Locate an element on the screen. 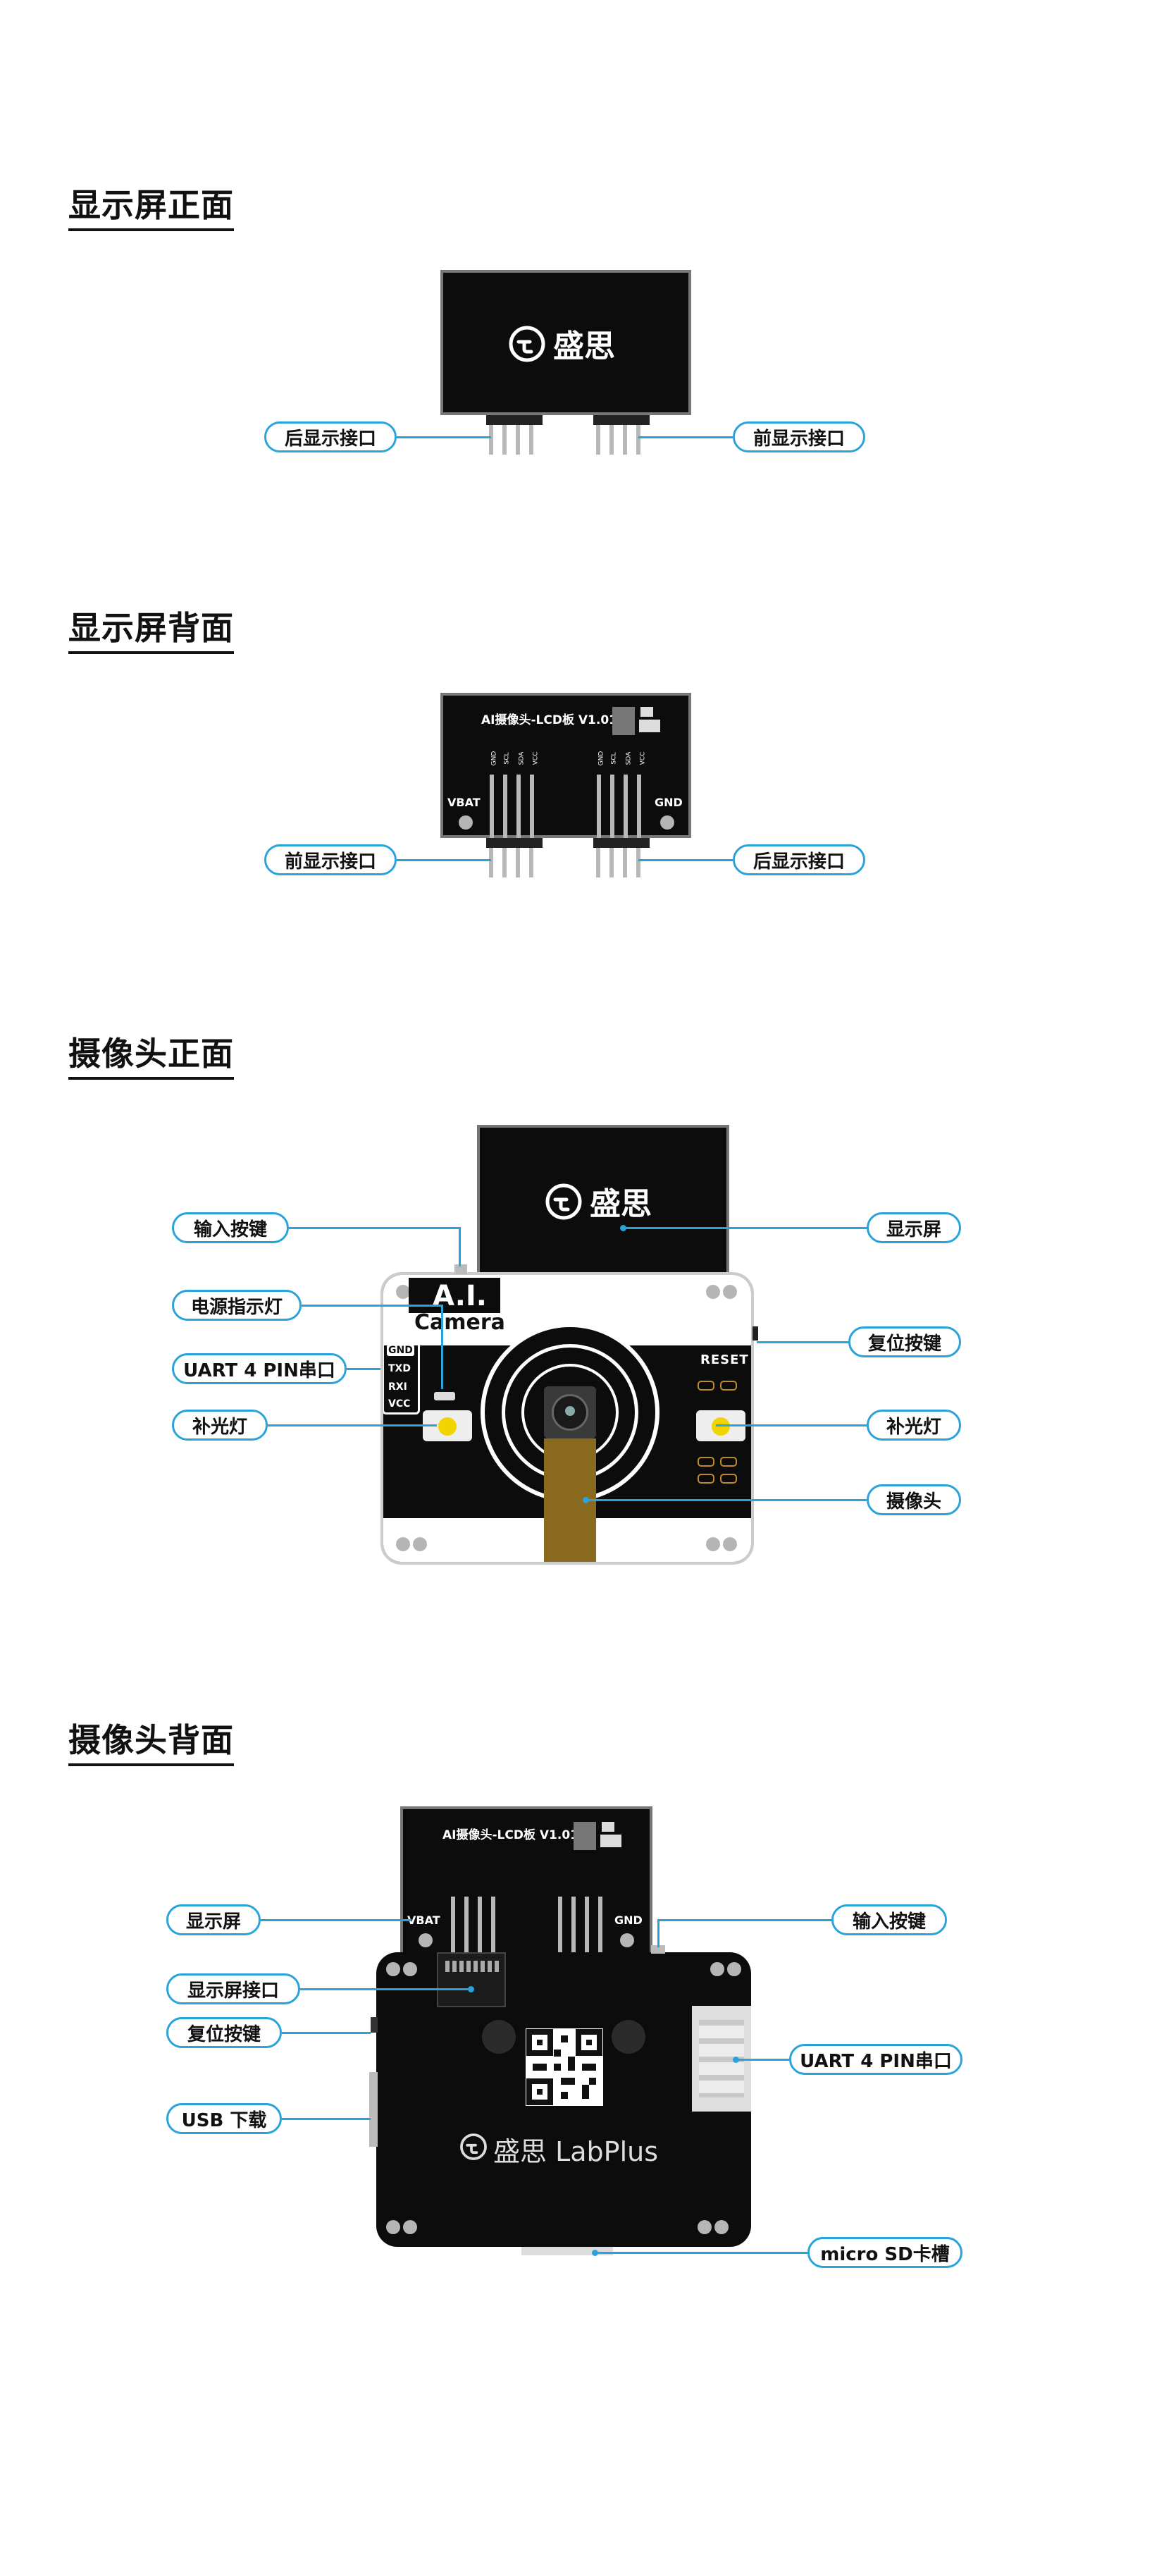 The width and height of the screenshot is (1152, 2576). usb-port is located at coordinates (373, 2109).